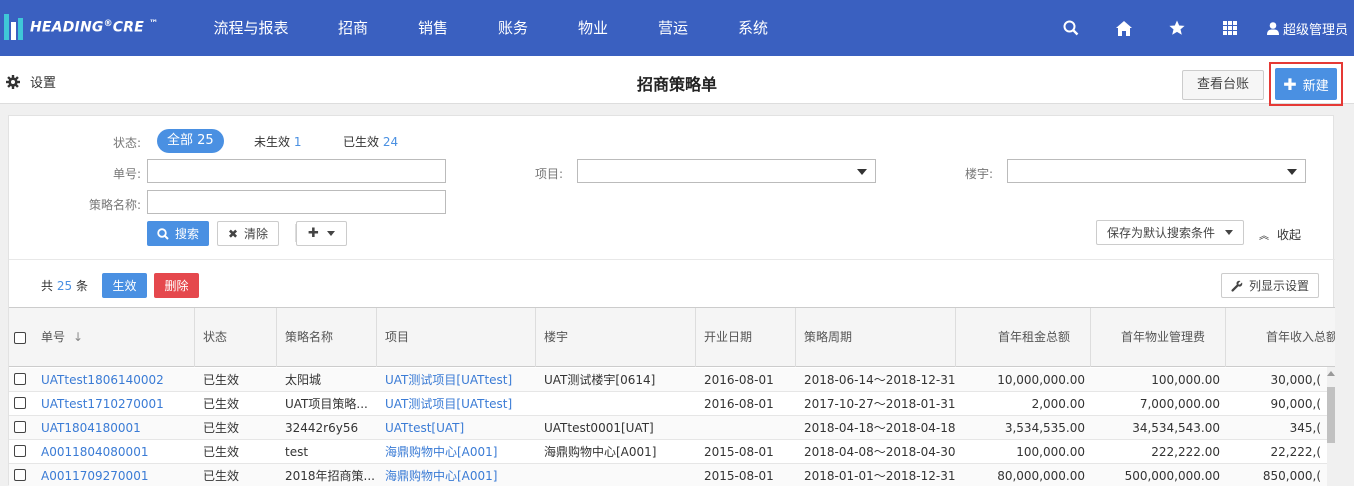  Describe the element at coordinates (726, 171) in the screenshot. I see `project-select` at that location.